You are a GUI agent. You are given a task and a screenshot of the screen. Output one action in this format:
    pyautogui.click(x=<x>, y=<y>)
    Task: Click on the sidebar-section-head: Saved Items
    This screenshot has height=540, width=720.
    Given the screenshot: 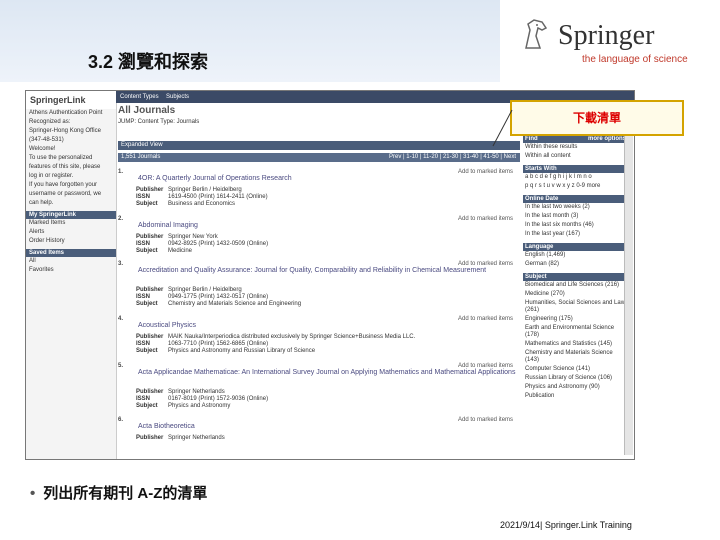 What is the action you would take?
    pyautogui.click(x=71, y=253)
    